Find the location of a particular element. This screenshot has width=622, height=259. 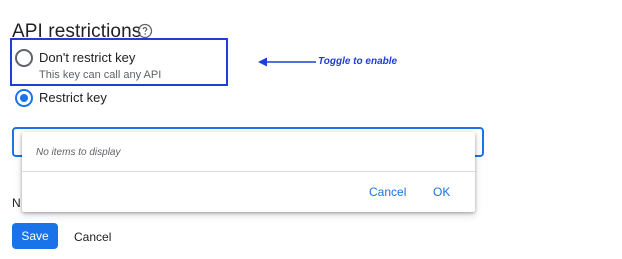

dropdown-cancel-button: Cancel is located at coordinates (387, 192).